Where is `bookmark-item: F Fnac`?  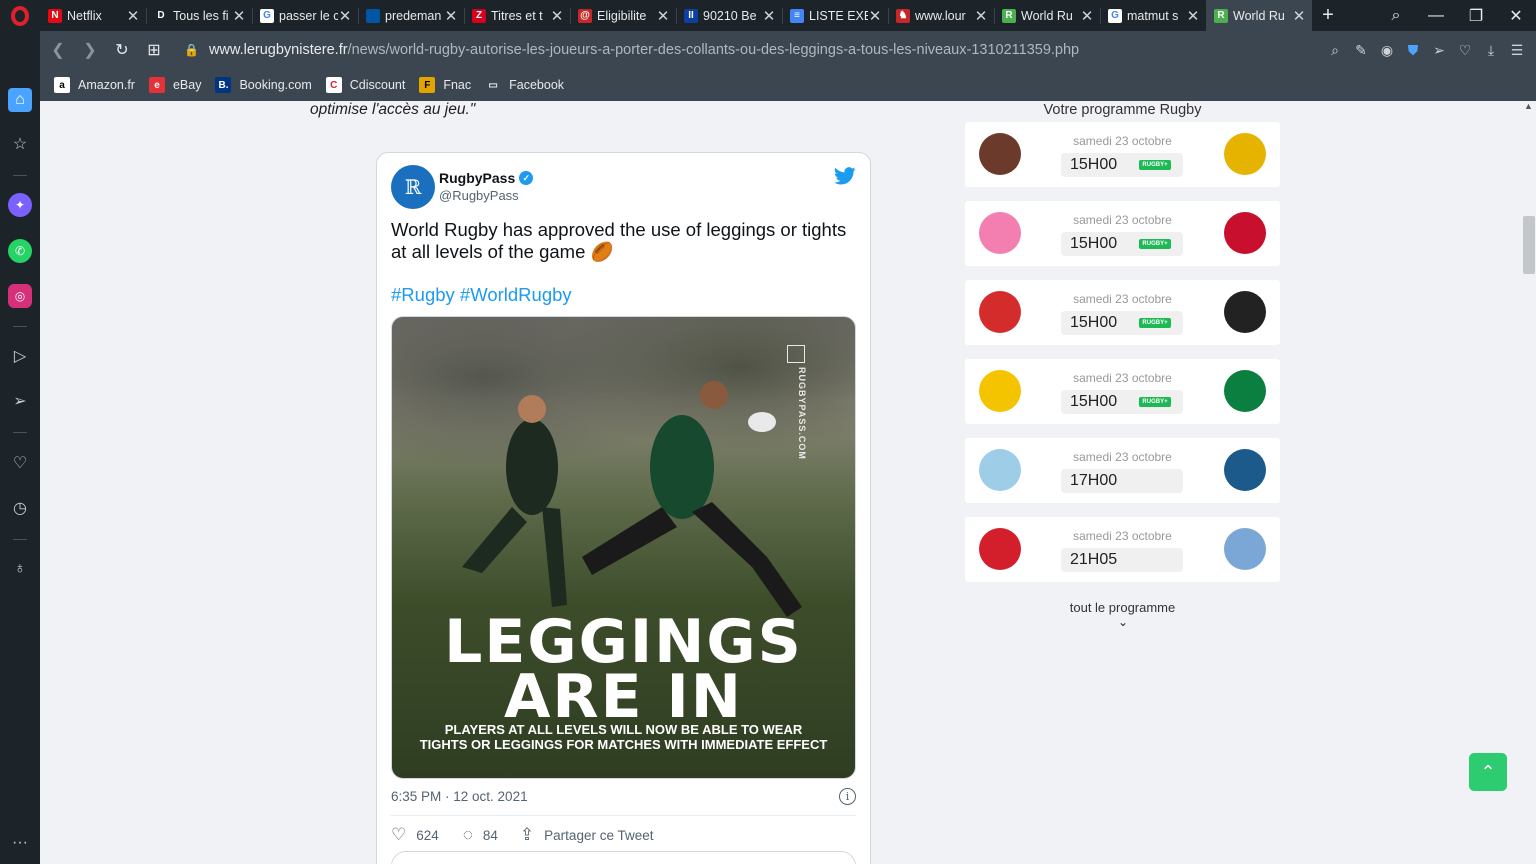
bookmark-item: F Fnac is located at coordinates (445, 85).